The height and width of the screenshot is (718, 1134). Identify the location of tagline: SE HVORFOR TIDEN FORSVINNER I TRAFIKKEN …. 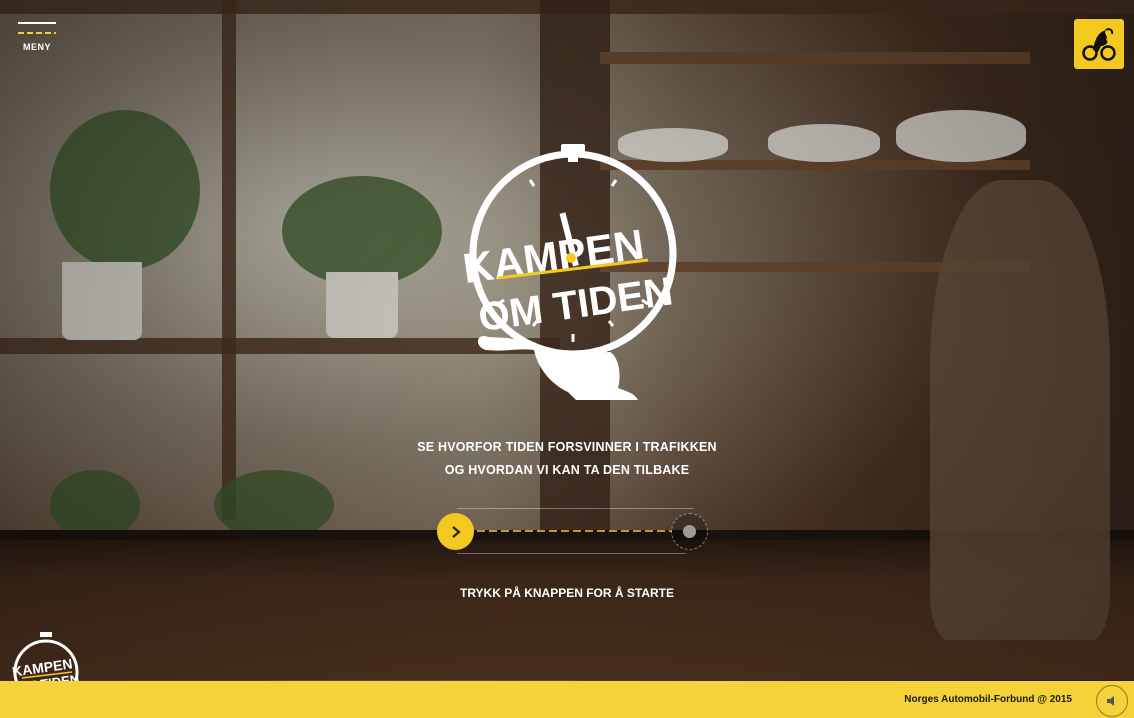
(567, 459).